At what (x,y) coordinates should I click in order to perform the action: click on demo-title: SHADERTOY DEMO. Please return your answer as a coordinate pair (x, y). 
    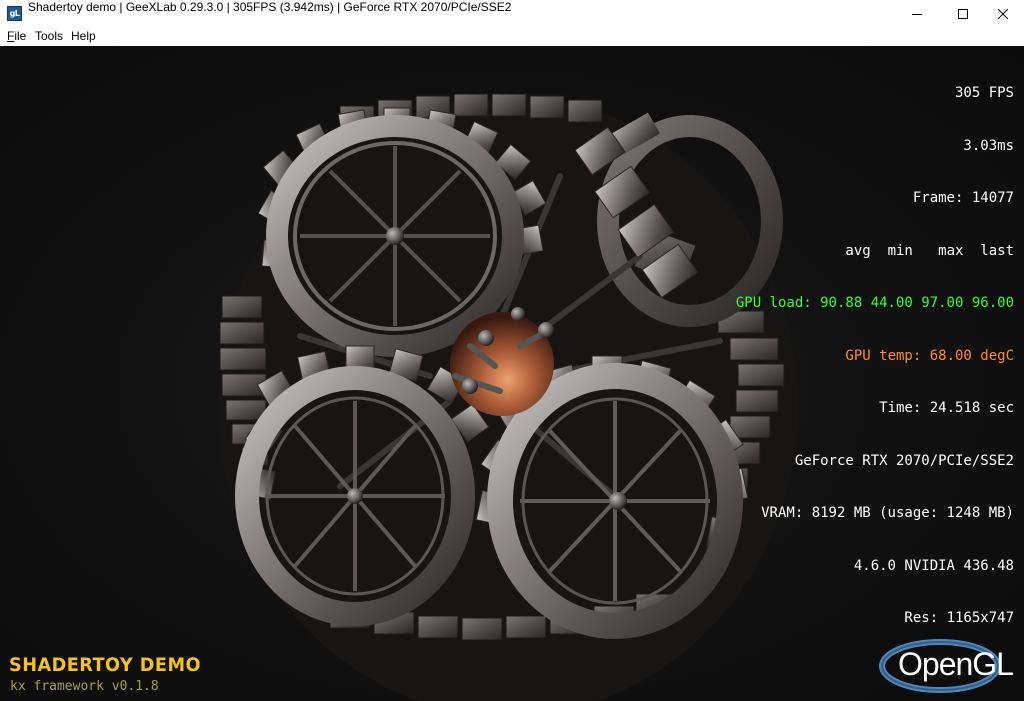
    Looking at the image, I should click on (105, 665).